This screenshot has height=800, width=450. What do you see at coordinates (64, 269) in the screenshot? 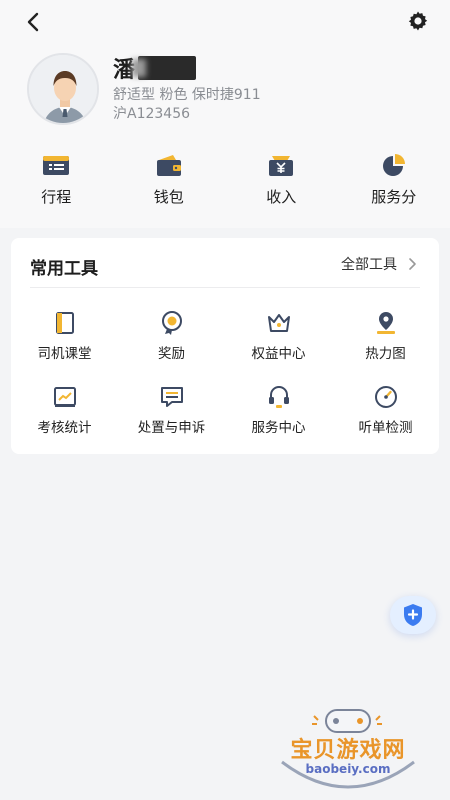
I see `tools-title: 常用工具` at bounding box center [64, 269].